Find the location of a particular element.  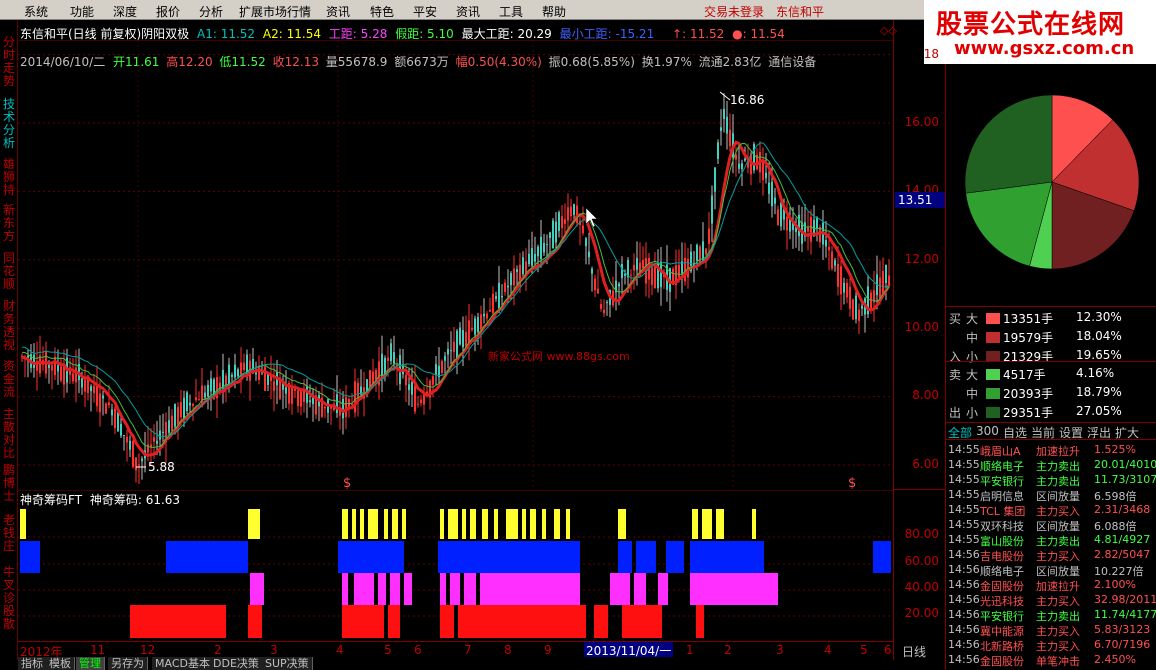

bottom-tab: SUP决策 is located at coordinates (287, 663).